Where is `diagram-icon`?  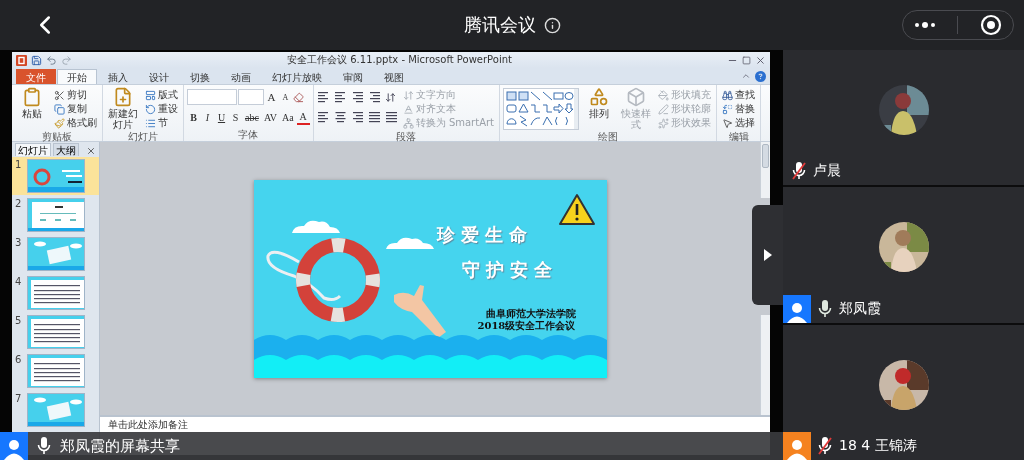 diagram-icon is located at coordinates (408, 123).